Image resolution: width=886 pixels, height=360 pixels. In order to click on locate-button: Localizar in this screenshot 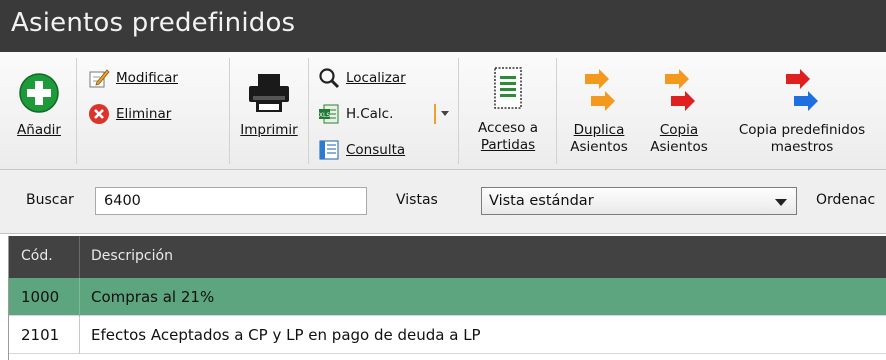, I will do `click(362, 78)`.